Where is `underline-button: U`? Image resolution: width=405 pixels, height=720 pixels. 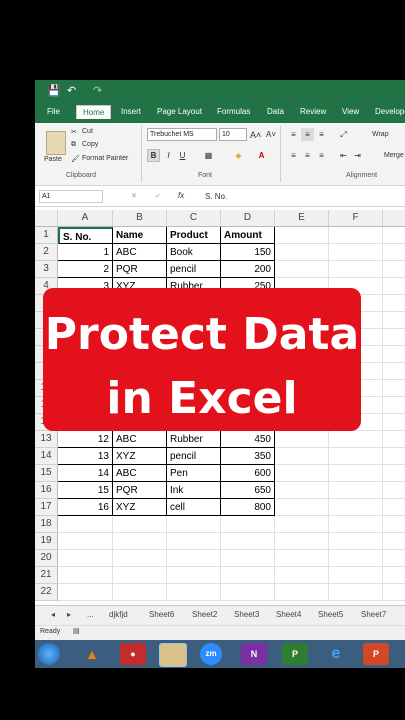 underline-button: U is located at coordinates (182, 155).